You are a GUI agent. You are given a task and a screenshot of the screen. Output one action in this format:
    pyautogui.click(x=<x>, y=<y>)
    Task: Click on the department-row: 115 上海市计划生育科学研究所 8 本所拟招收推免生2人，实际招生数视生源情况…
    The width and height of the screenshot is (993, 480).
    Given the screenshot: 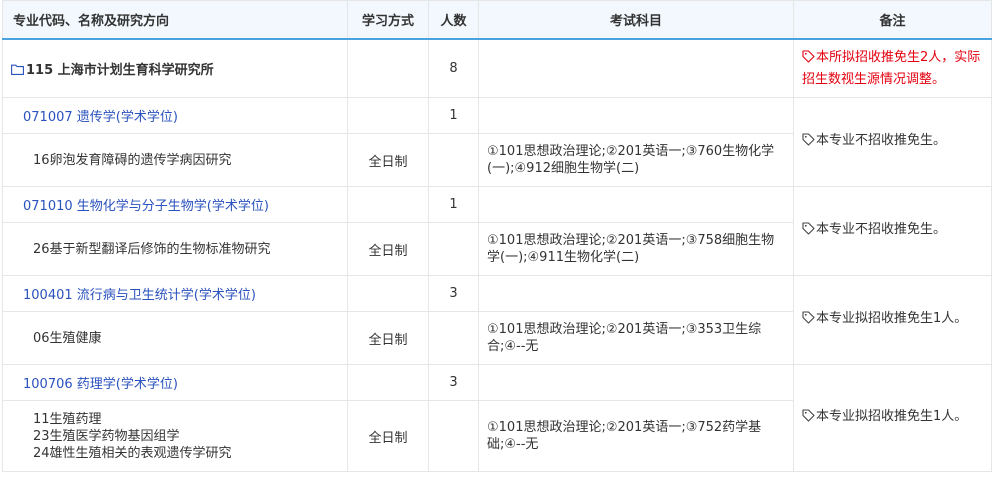 What is the action you would take?
    pyautogui.click(x=497, y=68)
    